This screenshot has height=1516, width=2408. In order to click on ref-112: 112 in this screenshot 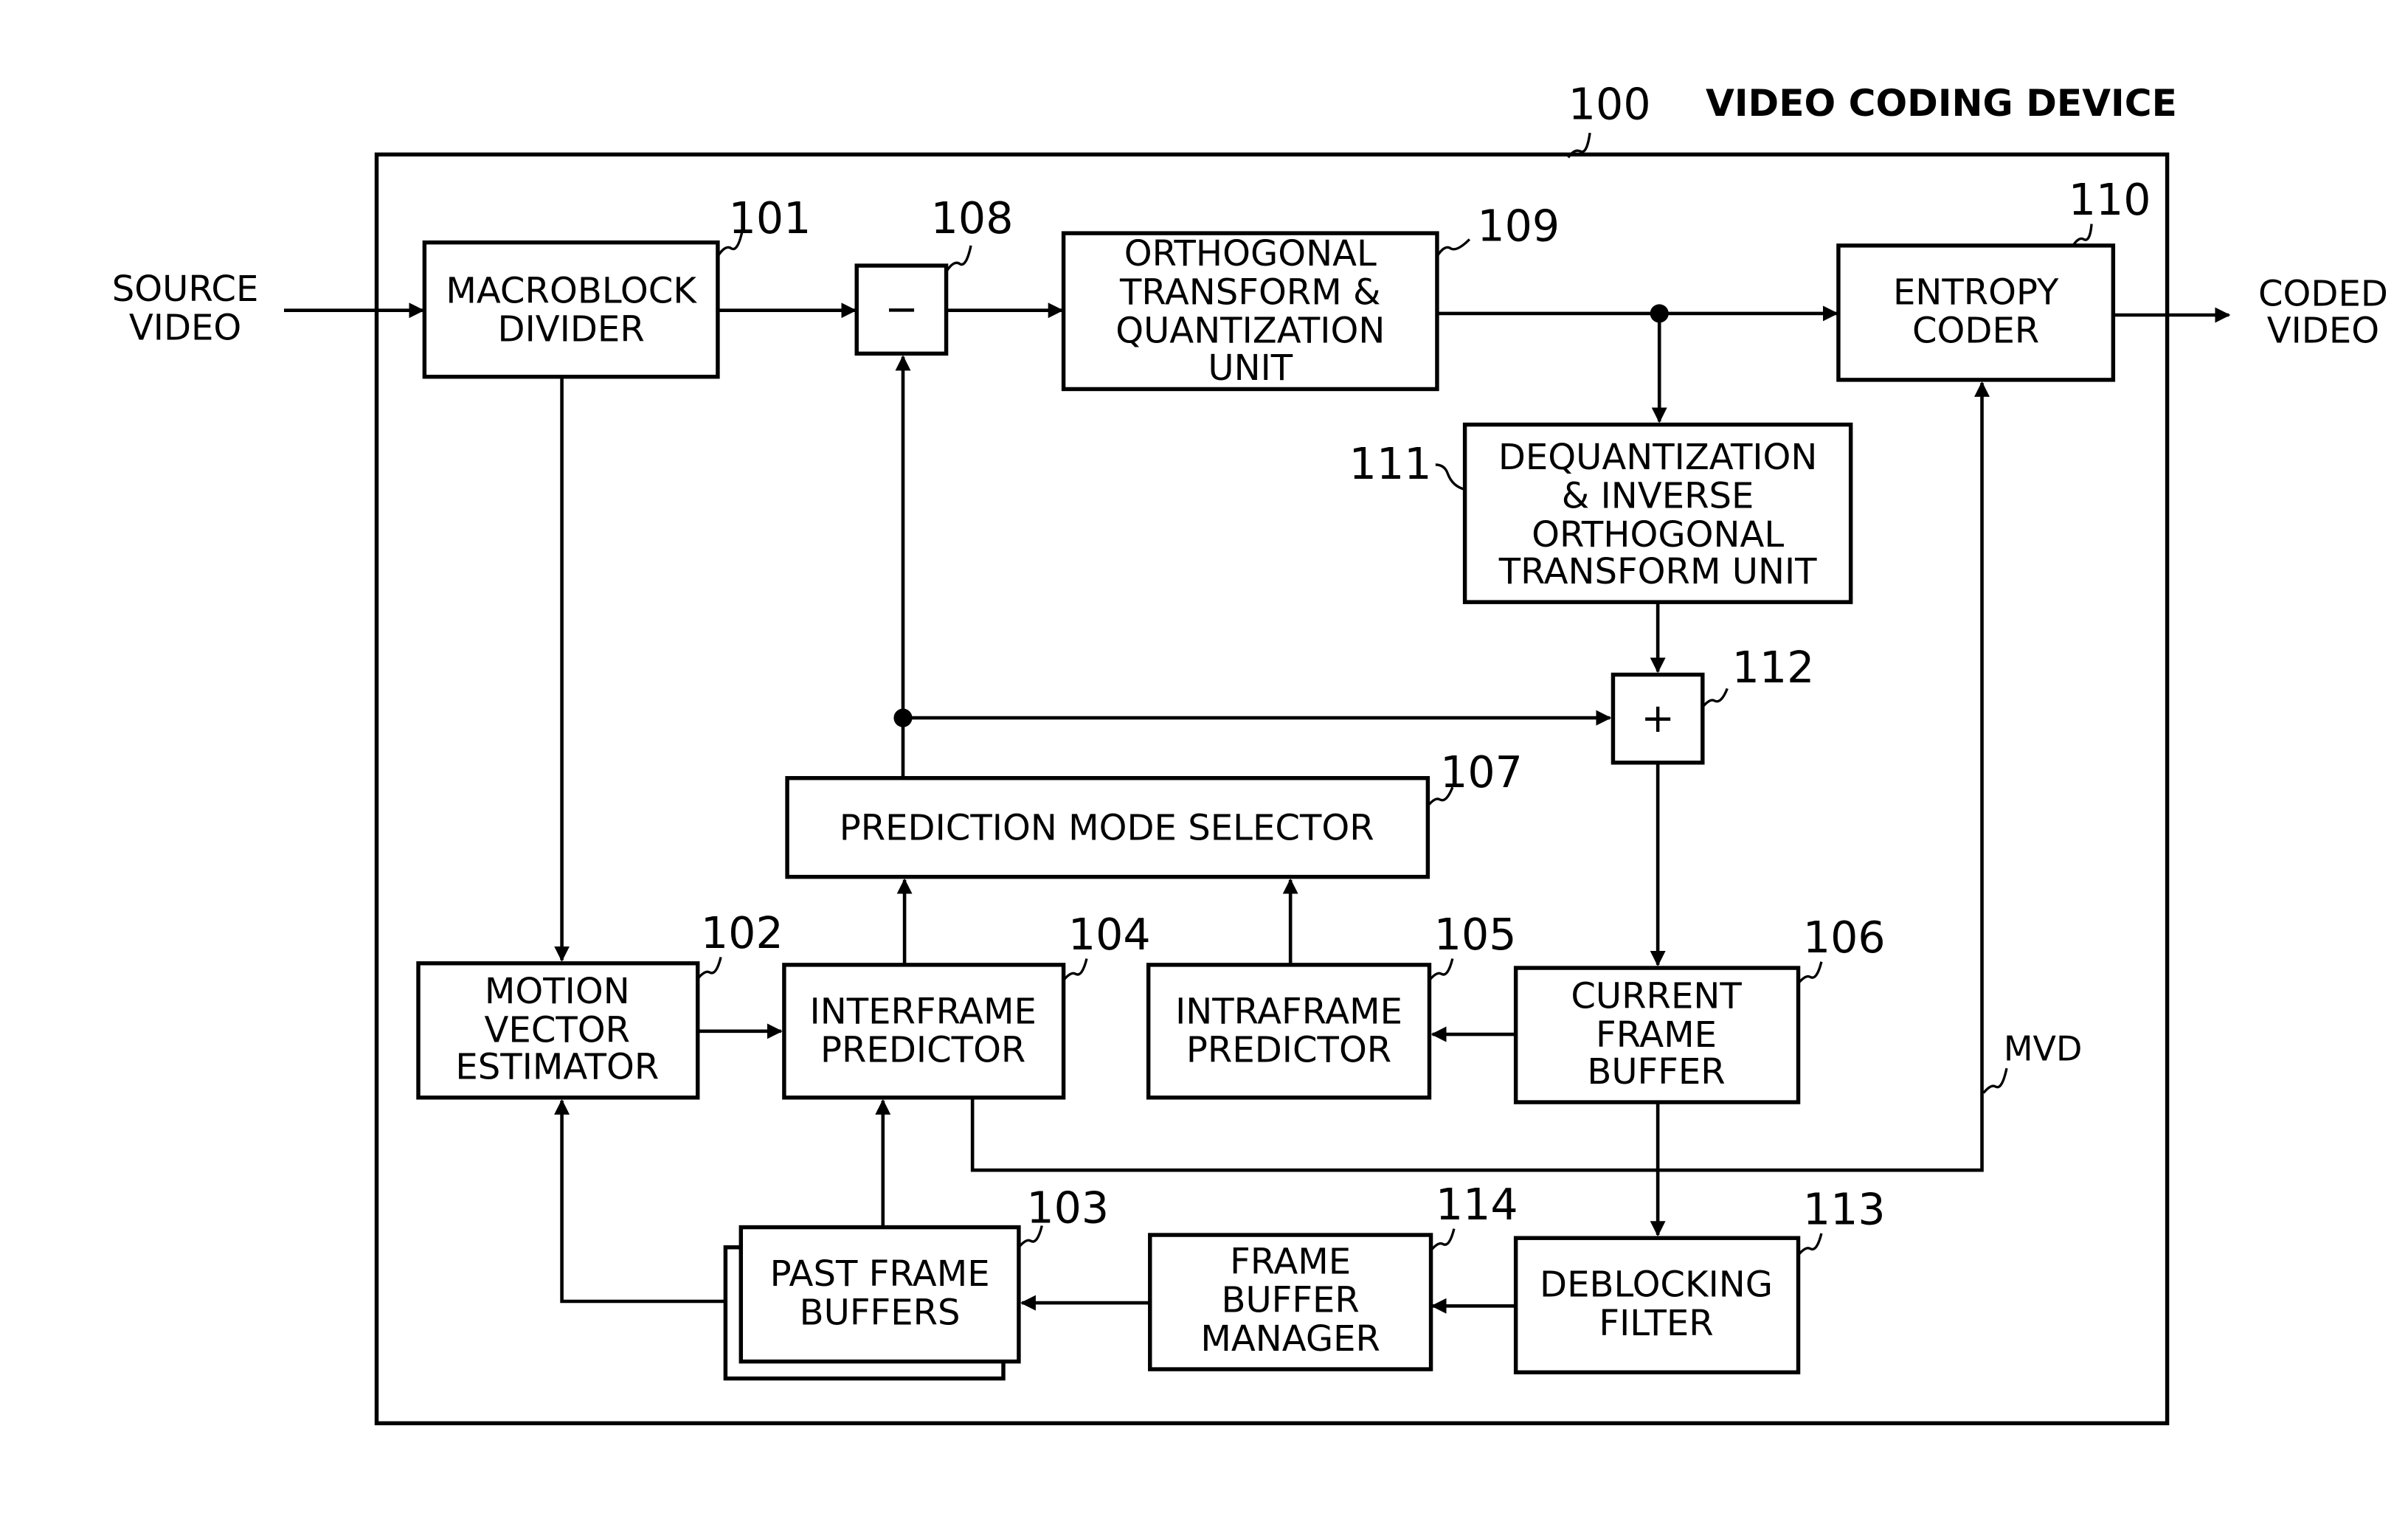, I will do `click(1773, 668)`.